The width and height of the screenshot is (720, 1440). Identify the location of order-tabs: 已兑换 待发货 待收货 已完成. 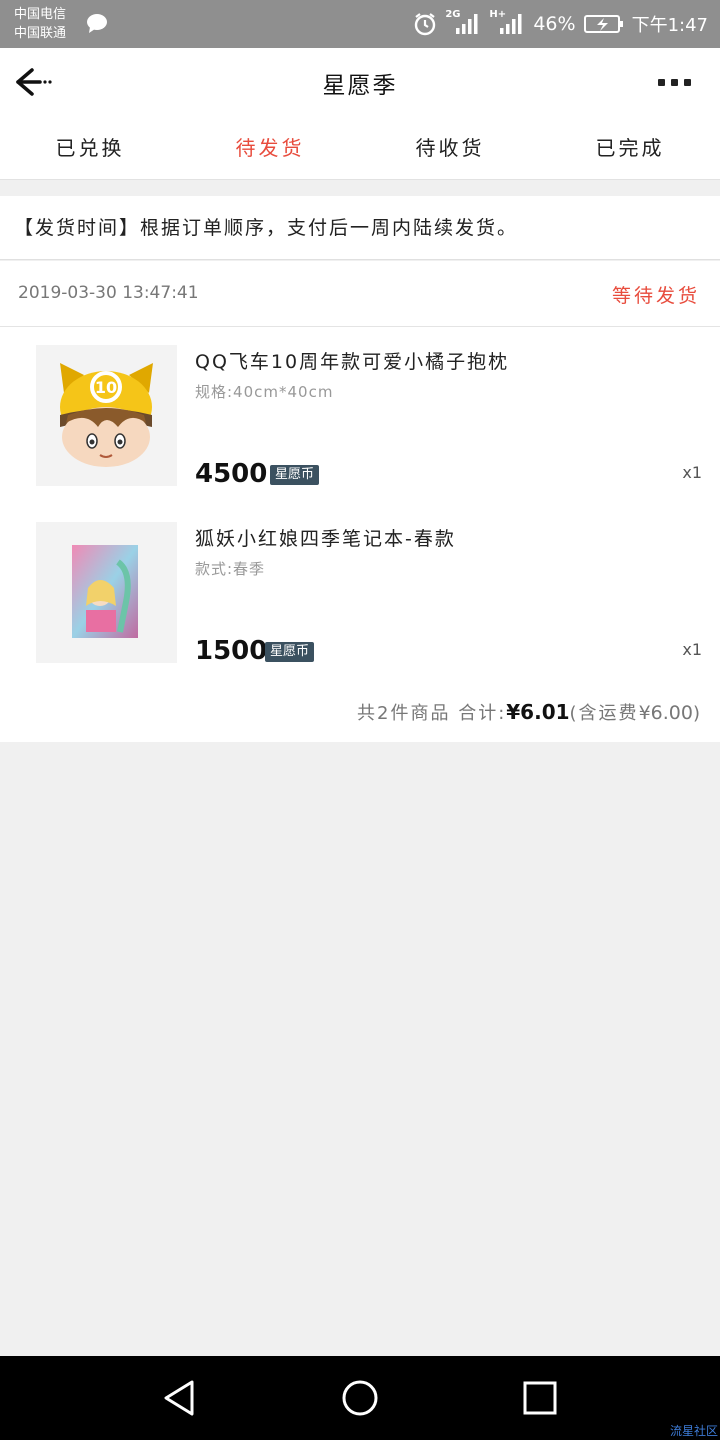
(360, 149).